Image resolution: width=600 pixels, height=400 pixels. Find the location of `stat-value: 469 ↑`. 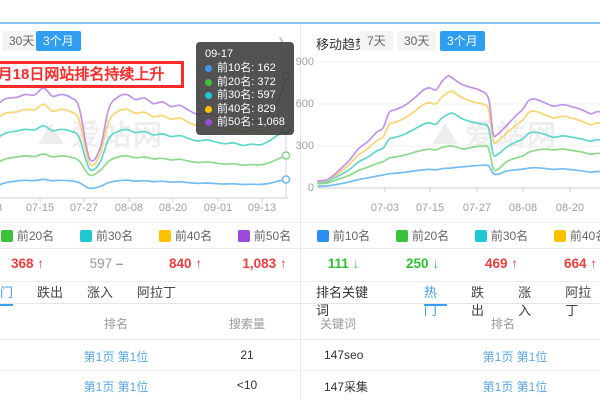

stat-value: 469 ↑ is located at coordinates (501, 263).